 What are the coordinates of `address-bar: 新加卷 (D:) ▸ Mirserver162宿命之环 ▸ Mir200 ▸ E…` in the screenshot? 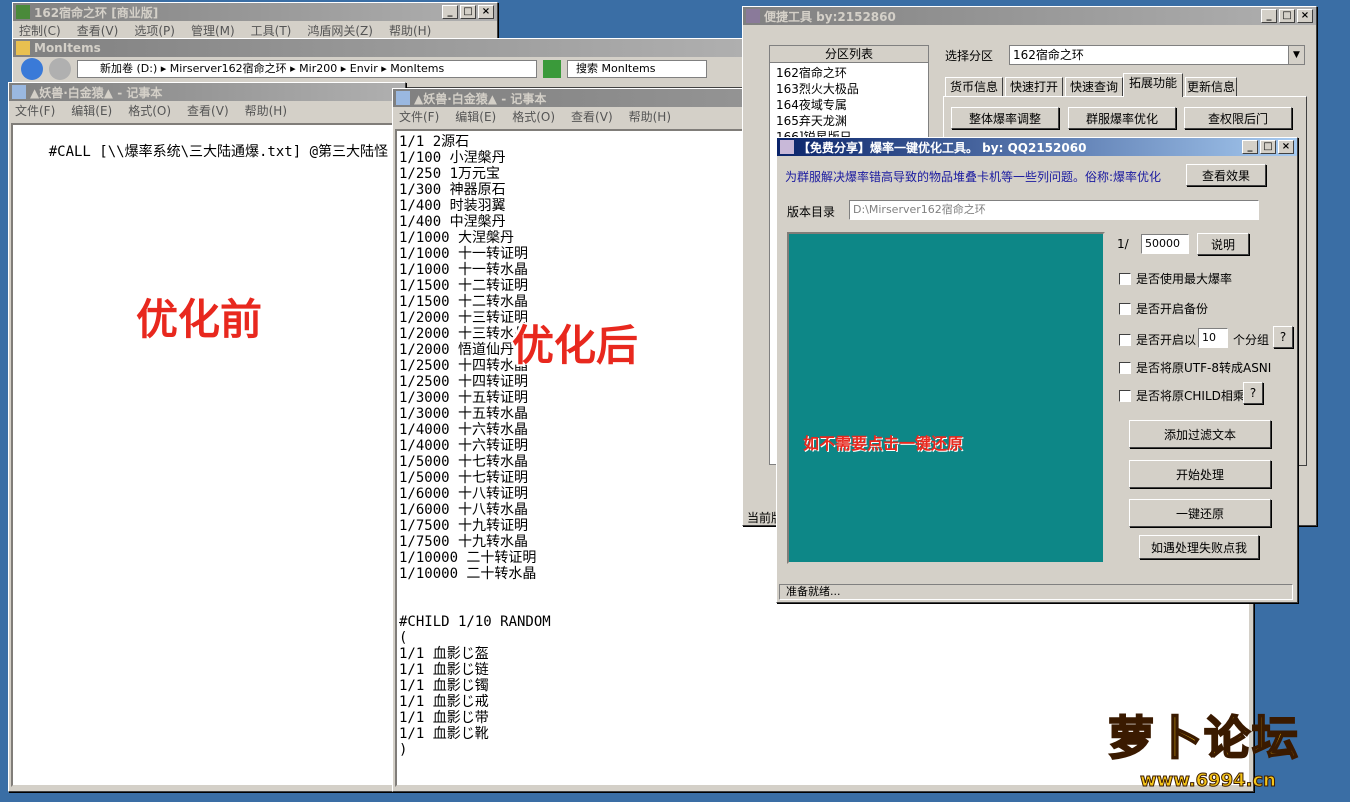 It's located at (307, 69).